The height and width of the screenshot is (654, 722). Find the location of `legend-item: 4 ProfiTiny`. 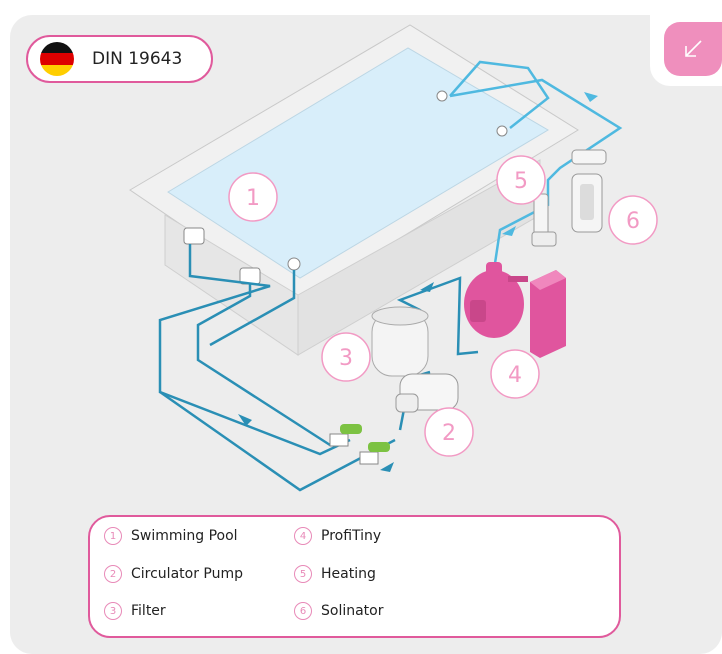

legend-item: 4 ProfiTiny is located at coordinates (337, 536).